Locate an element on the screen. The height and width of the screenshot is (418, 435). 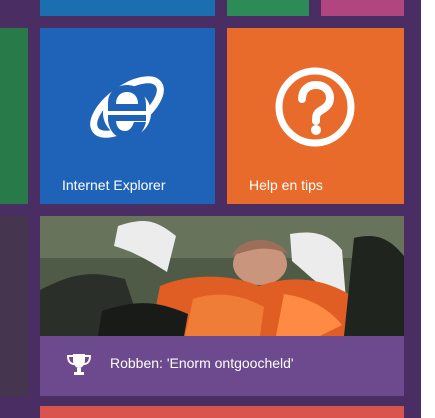
tile-top-left-partial is located at coordinates (127, 8).